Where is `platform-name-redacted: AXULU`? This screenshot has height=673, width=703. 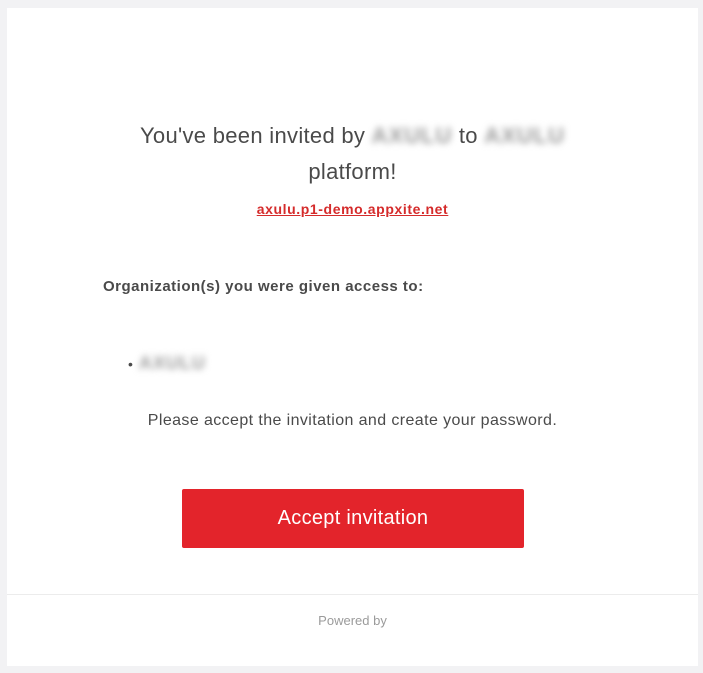
platform-name-redacted: AXULU is located at coordinates (525, 135).